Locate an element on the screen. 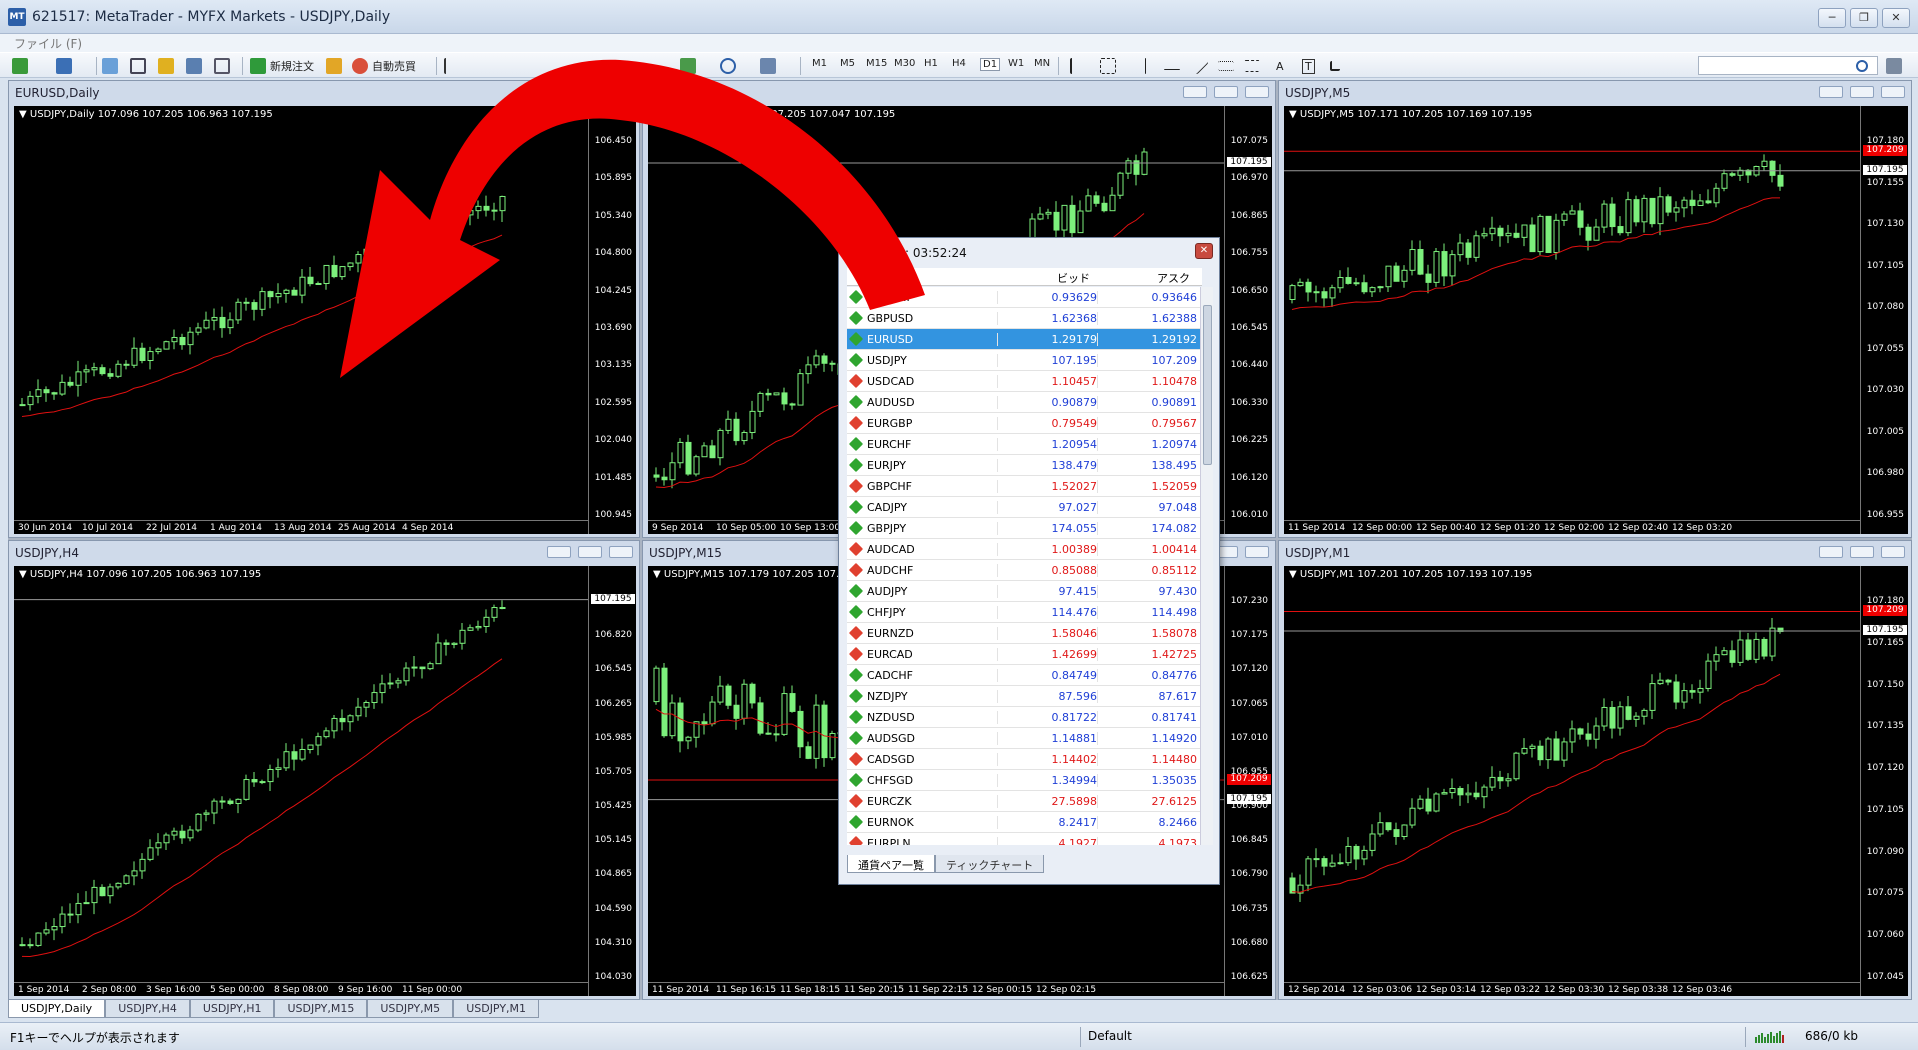 This screenshot has height=1050, width=1918. market-watch-row: CHFSGD 1.34994 1.35035 is located at coordinates (1024, 780).